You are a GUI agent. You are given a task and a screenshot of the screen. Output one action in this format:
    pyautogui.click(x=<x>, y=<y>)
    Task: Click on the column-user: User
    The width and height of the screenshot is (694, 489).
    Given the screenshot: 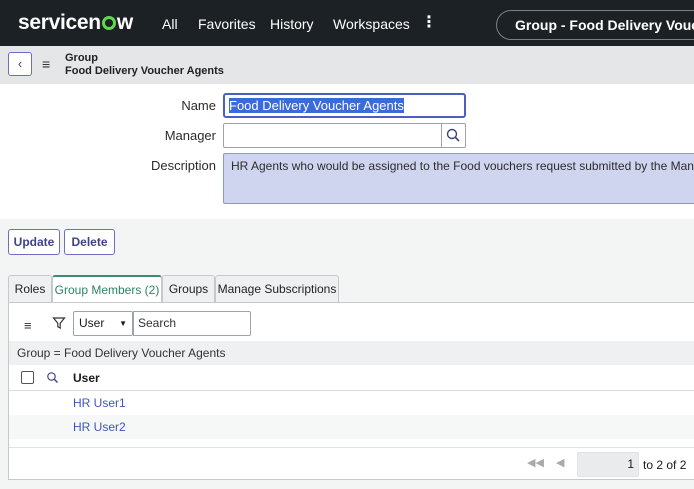 What is the action you would take?
    pyautogui.click(x=86, y=378)
    